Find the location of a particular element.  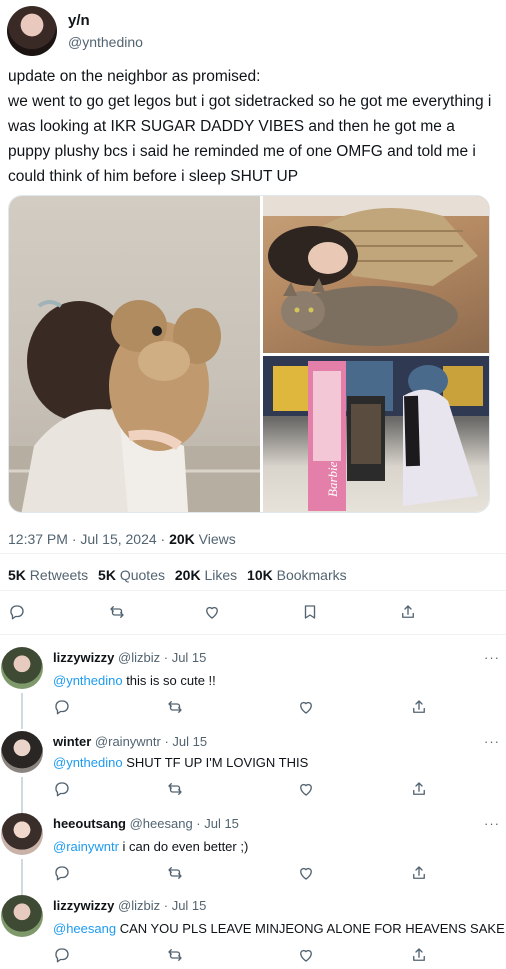

photo-store-barbie: Barbie is located at coordinates (376, 434).